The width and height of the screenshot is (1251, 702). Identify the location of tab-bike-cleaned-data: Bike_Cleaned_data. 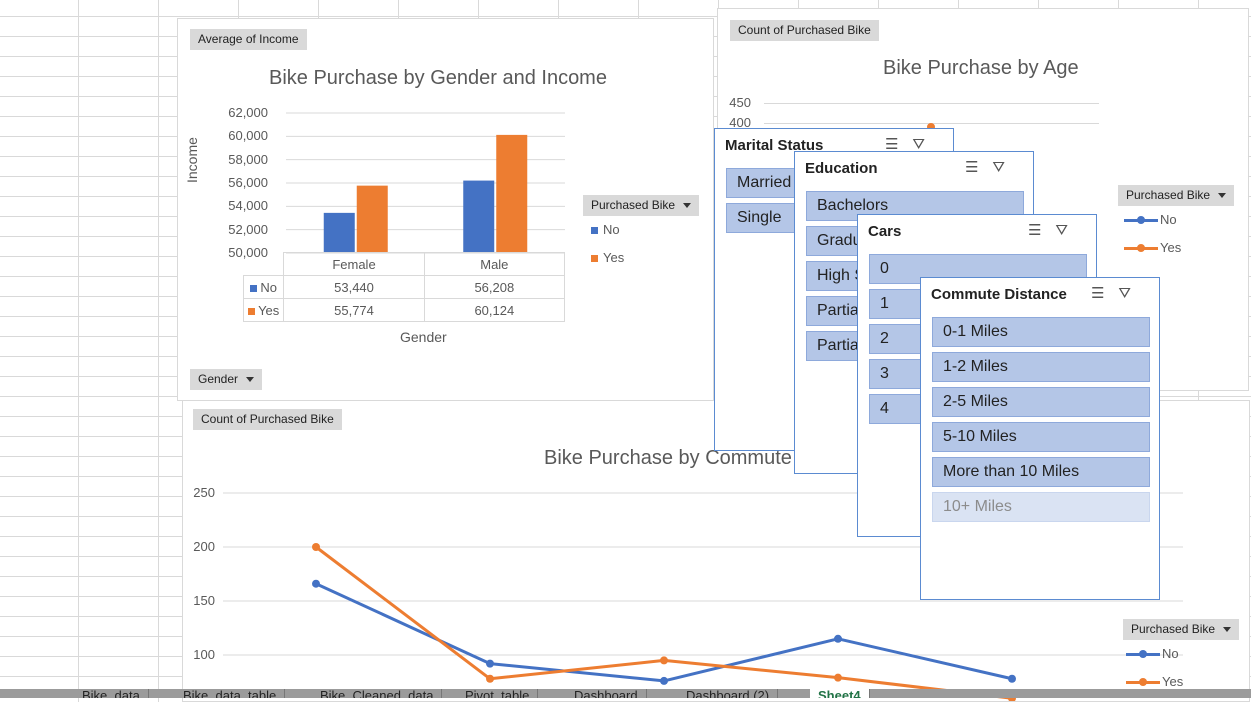
(377, 693).